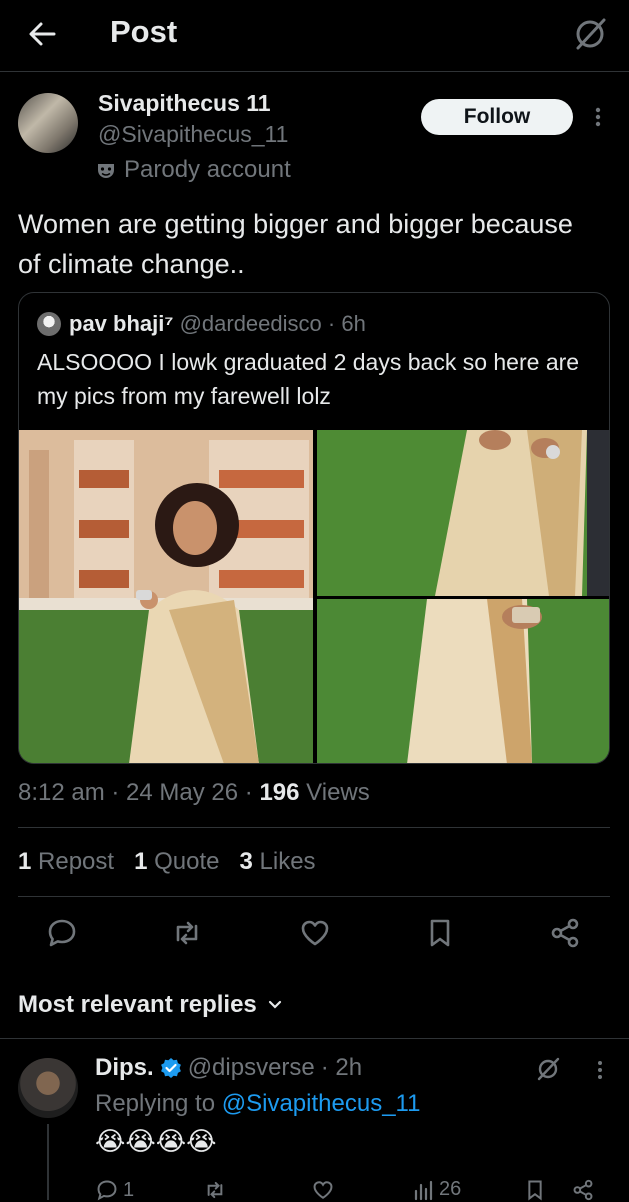  What do you see at coordinates (497, 117) in the screenshot?
I see `follow-button: Follow` at bounding box center [497, 117].